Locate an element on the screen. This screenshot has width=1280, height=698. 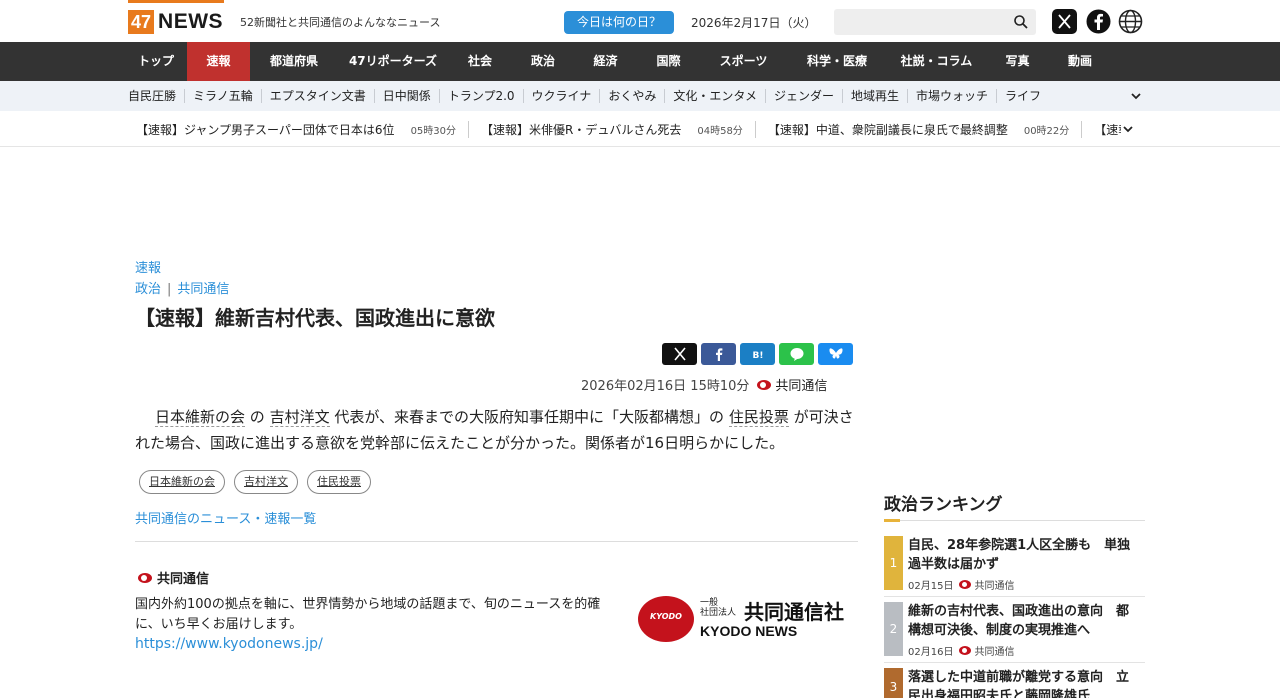
keyword-link: 吉村洋文 is located at coordinates (299, 417).